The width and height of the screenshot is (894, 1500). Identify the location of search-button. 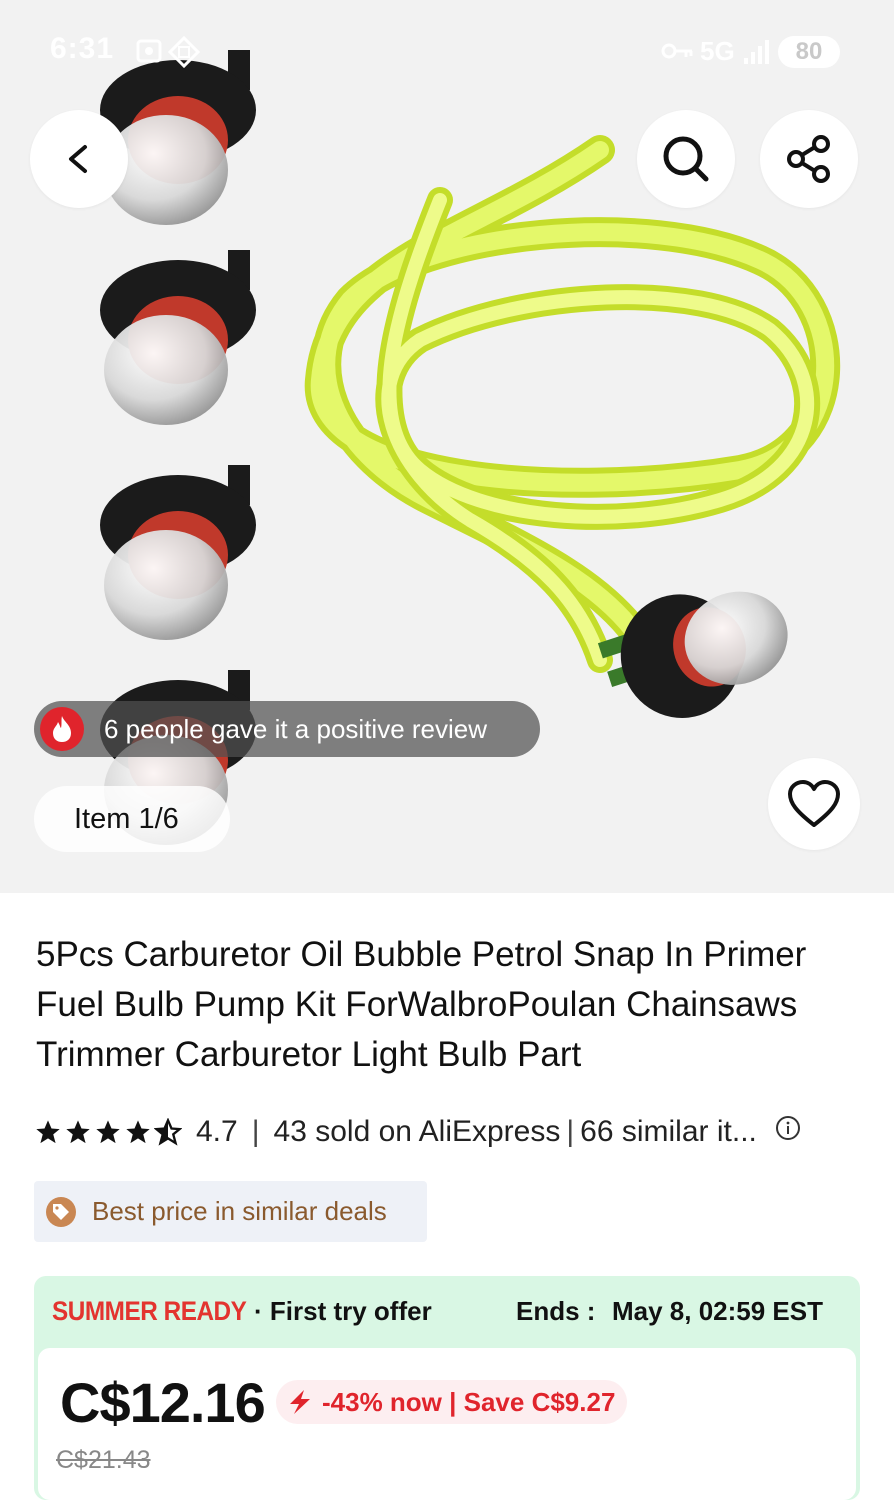
(686, 159).